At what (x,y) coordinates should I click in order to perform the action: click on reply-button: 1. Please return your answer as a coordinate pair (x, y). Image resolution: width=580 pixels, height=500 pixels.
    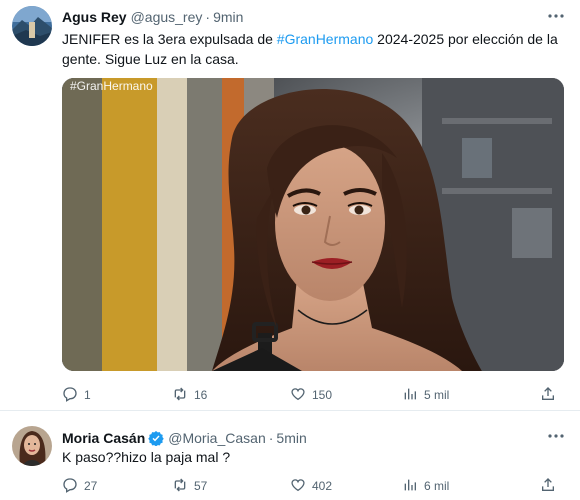
    Looking at the image, I should click on (76, 395).